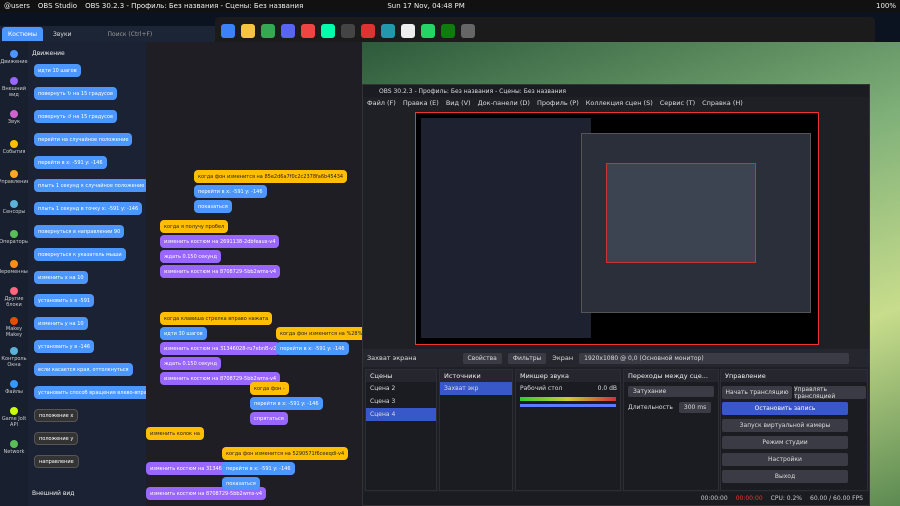  I want to click on duration-input: 300 ms, so click(695, 407).